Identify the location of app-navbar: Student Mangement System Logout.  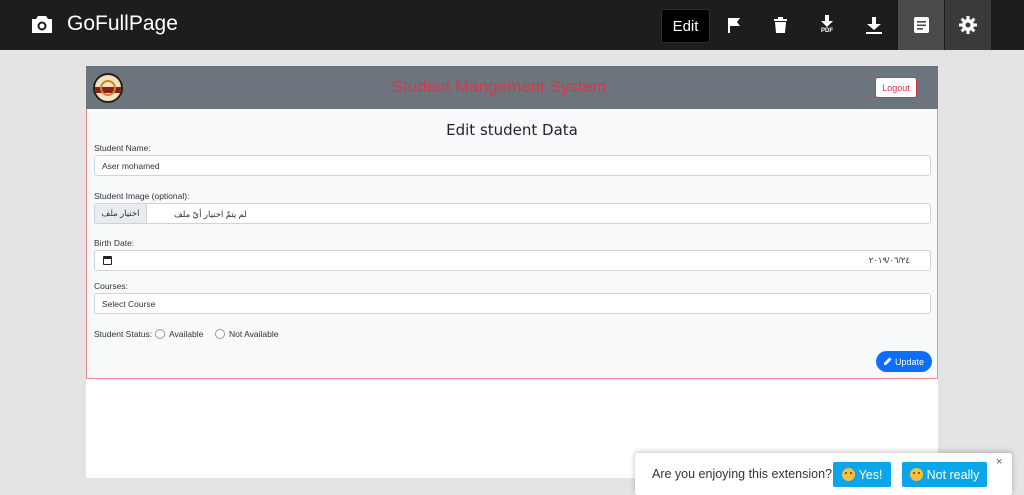
(512, 87).